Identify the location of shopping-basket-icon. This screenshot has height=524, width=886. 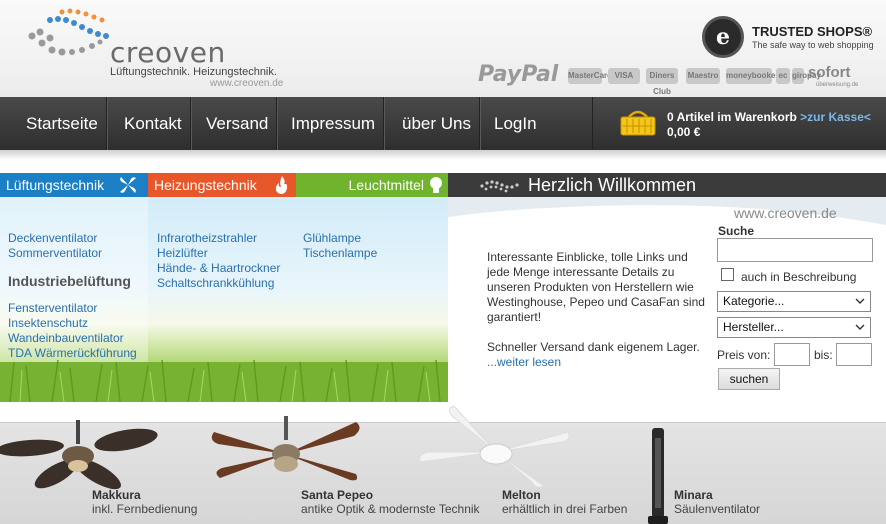
(638, 123).